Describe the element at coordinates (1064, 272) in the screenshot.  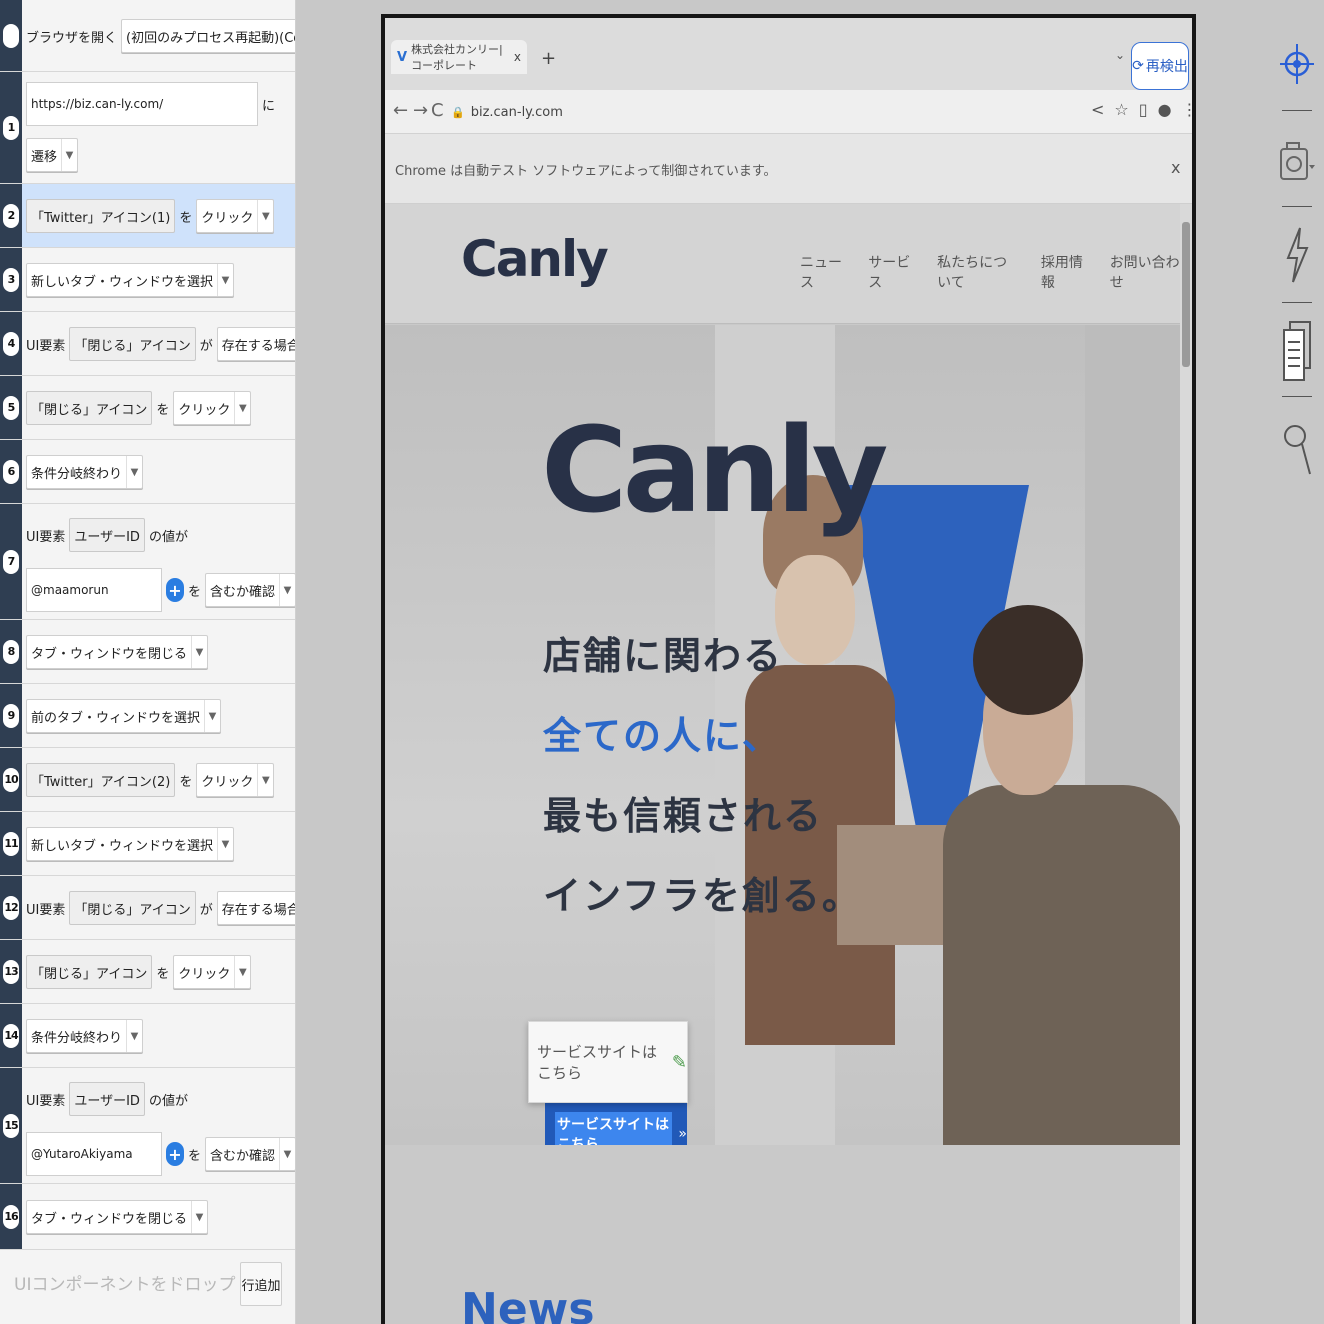
I see `site-nav-item: 採用情報` at that location.